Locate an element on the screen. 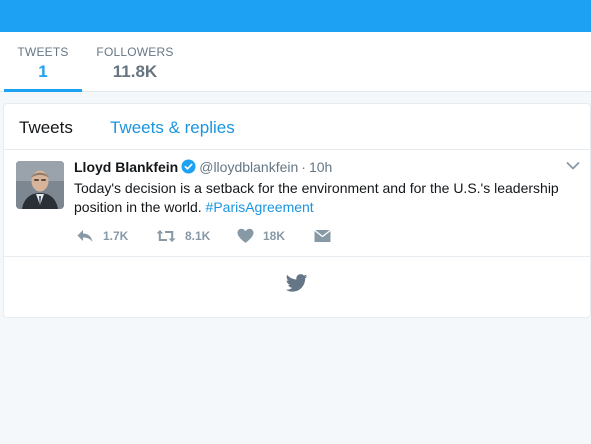 This screenshot has width=591, height=444. chevron-down-icon is located at coordinates (573, 167).